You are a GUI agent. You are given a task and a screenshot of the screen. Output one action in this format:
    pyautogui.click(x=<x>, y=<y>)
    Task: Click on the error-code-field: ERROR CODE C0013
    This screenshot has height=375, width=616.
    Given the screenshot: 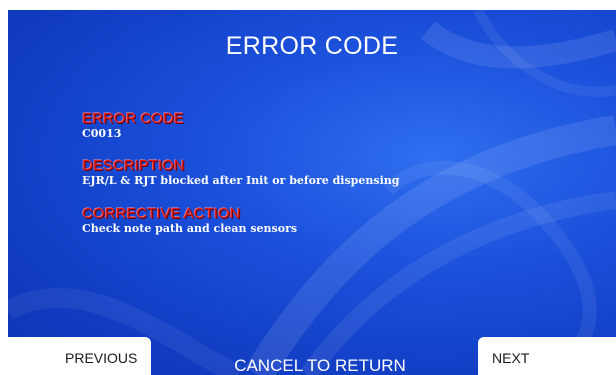 What is the action you would take?
    pyautogui.click(x=133, y=126)
    